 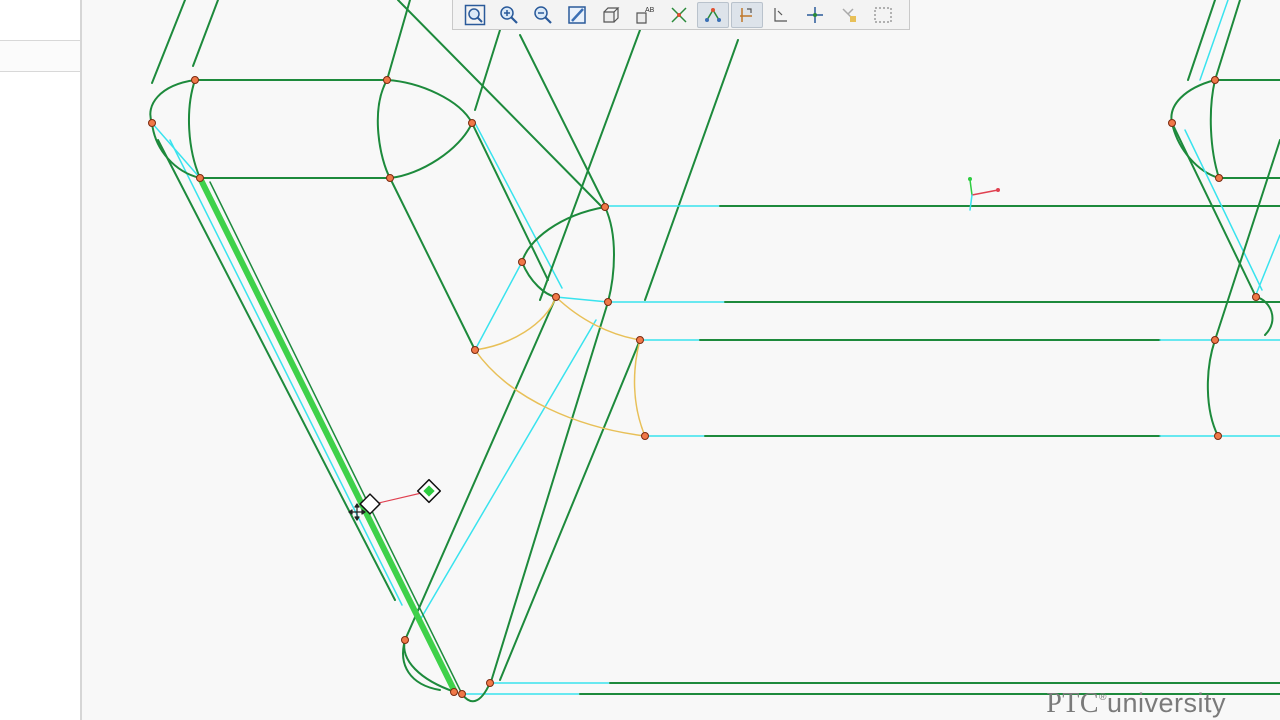 What do you see at coordinates (1166, 703) in the screenshot?
I see `watermark-university: university` at bounding box center [1166, 703].